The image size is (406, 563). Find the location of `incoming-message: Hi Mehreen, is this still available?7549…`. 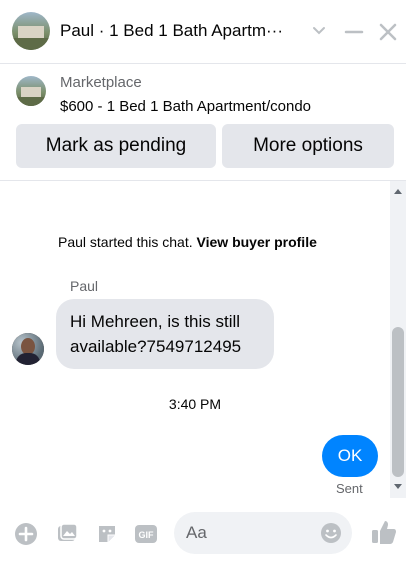

incoming-message: Hi Mehreen, is this still available?7549… is located at coordinates (165, 334).